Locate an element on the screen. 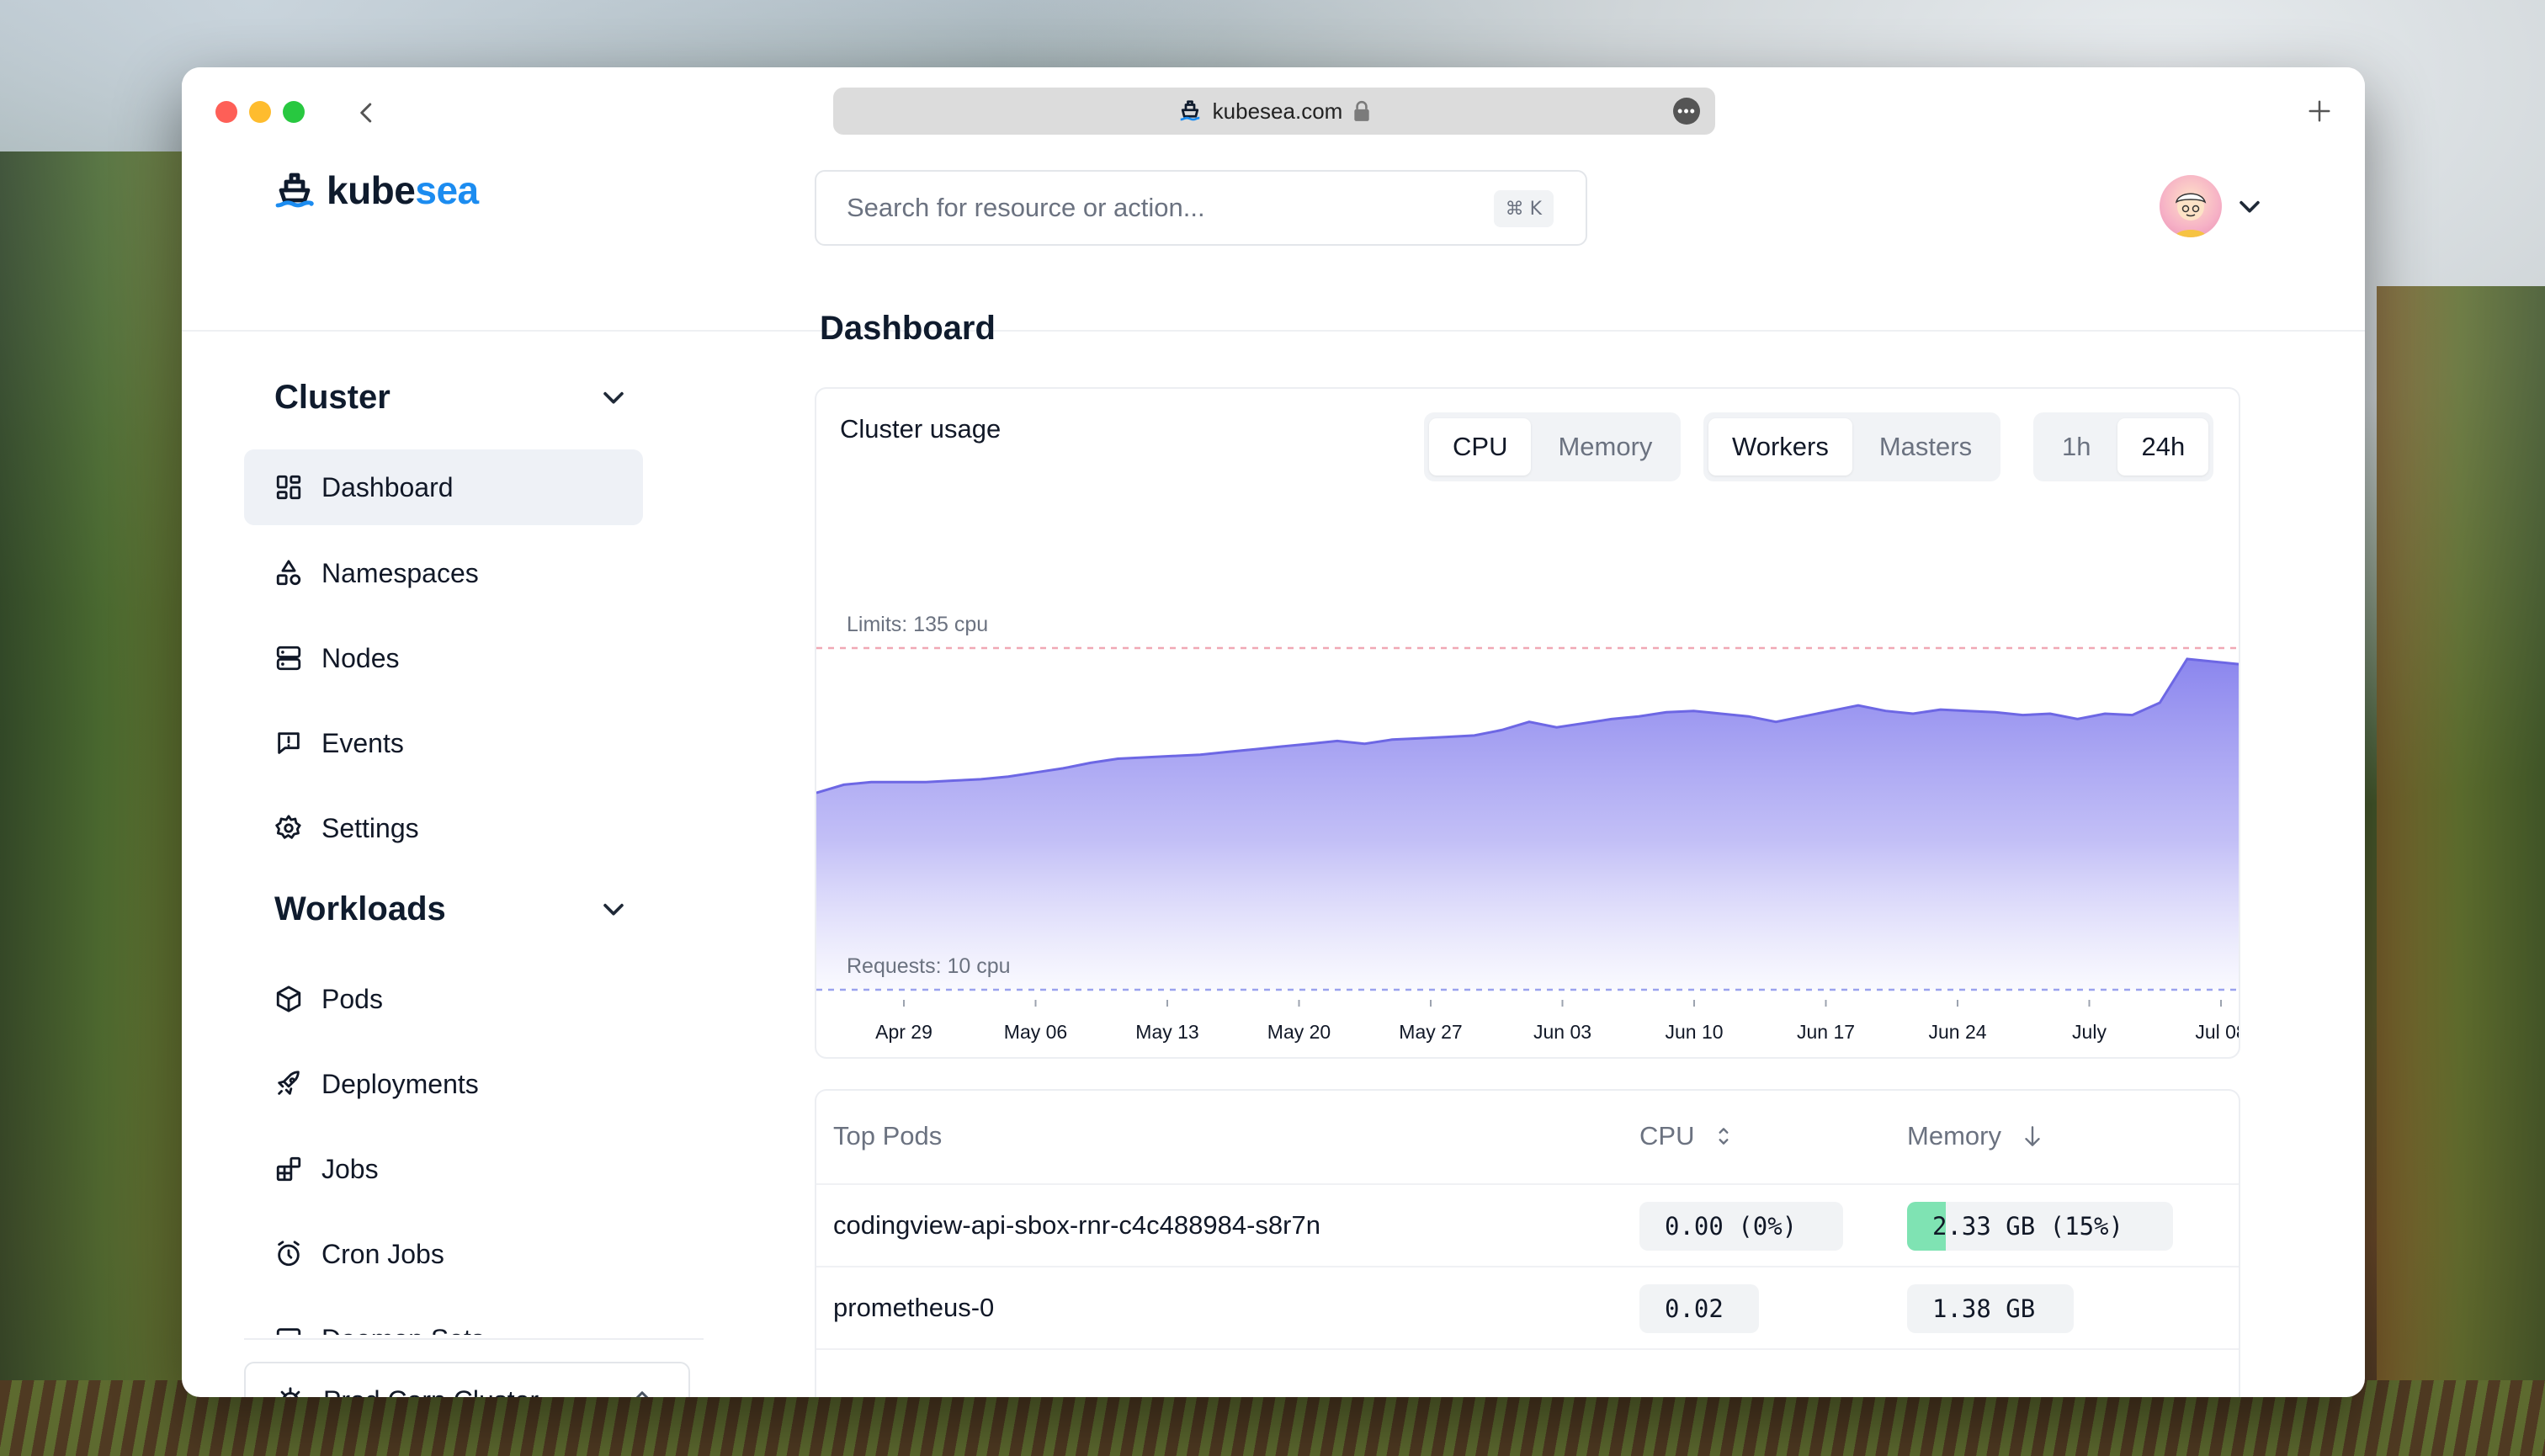 This screenshot has height=1456, width=2545. sidebar-divider is located at coordinates (474, 1339).